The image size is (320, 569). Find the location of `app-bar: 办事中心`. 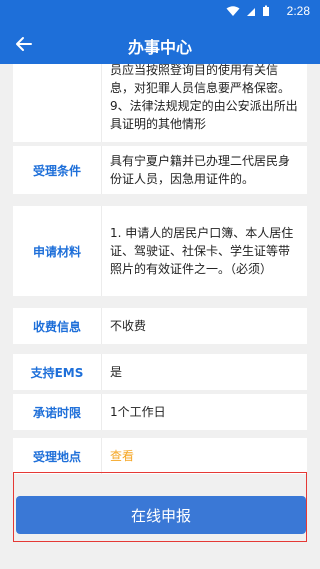

app-bar: 办事中心 is located at coordinates (160, 44).